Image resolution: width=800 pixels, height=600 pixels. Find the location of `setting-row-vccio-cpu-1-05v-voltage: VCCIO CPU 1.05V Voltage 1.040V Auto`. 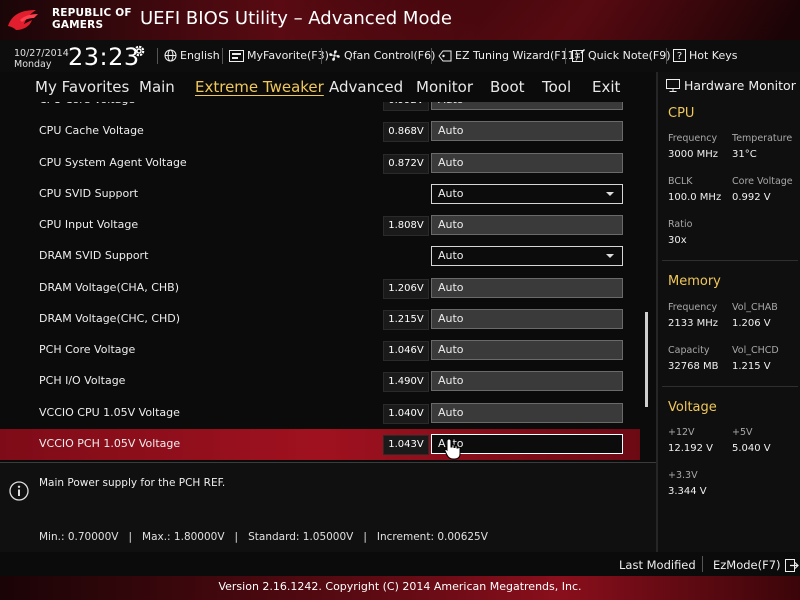

setting-row-vccio-cpu-1-05v-voltage: VCCIO CPU 1.05V Voltage 1.040V Auto is located at coordinates (320, 413).